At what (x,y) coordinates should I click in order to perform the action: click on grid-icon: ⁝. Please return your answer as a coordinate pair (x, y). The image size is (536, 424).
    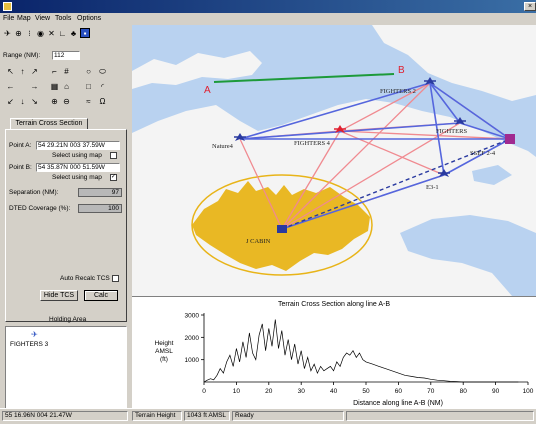
    Looking at the image, I should click on (29, 33).